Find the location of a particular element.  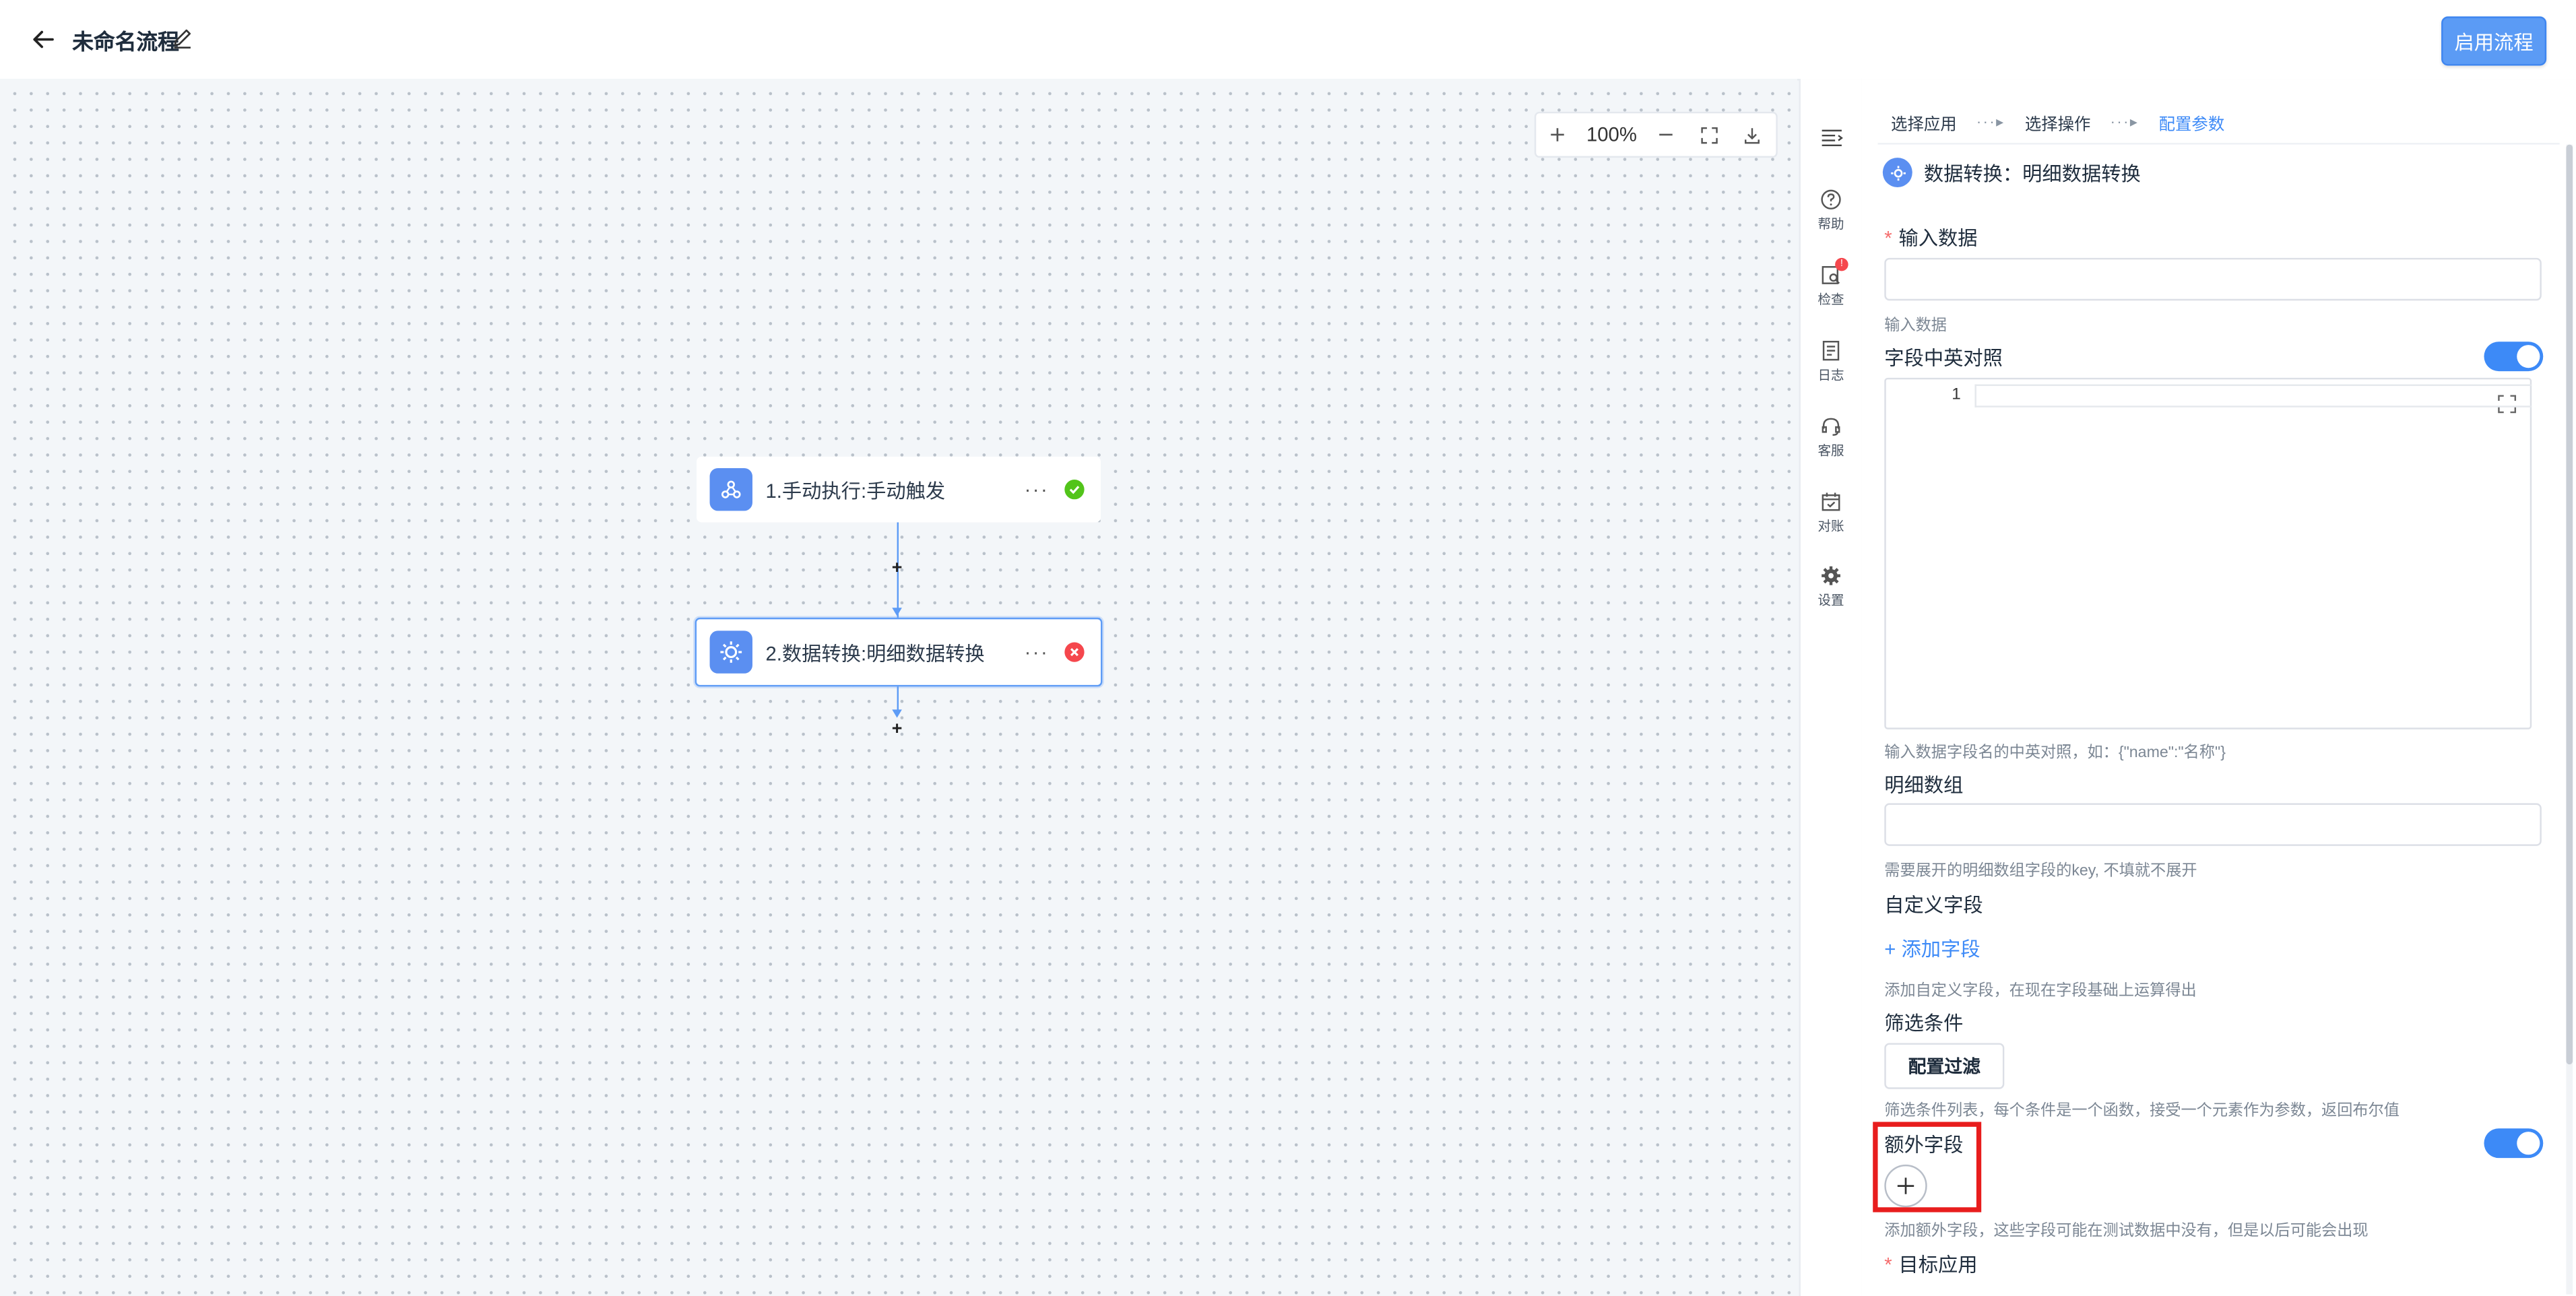

success-check-icon is located at coordinates (1075, 490).